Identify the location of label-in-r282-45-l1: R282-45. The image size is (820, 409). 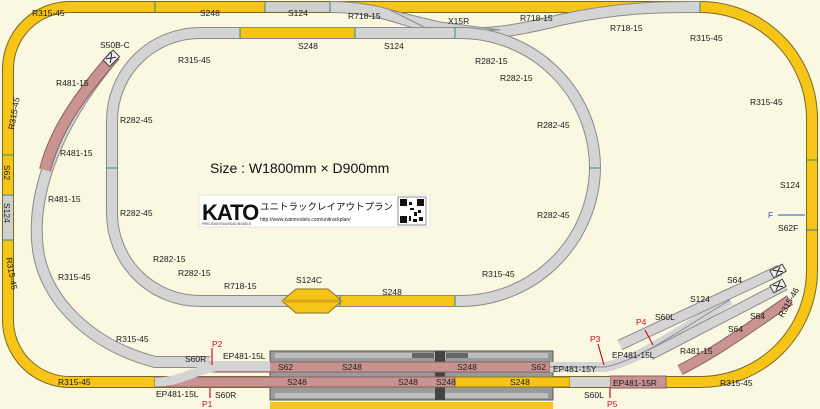
(136, 120).